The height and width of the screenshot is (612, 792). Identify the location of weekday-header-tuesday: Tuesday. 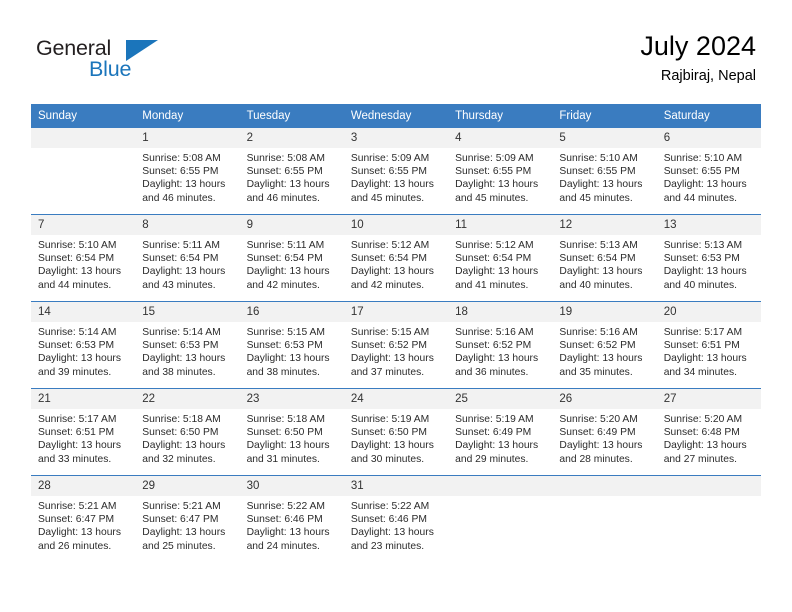
(291, 116).